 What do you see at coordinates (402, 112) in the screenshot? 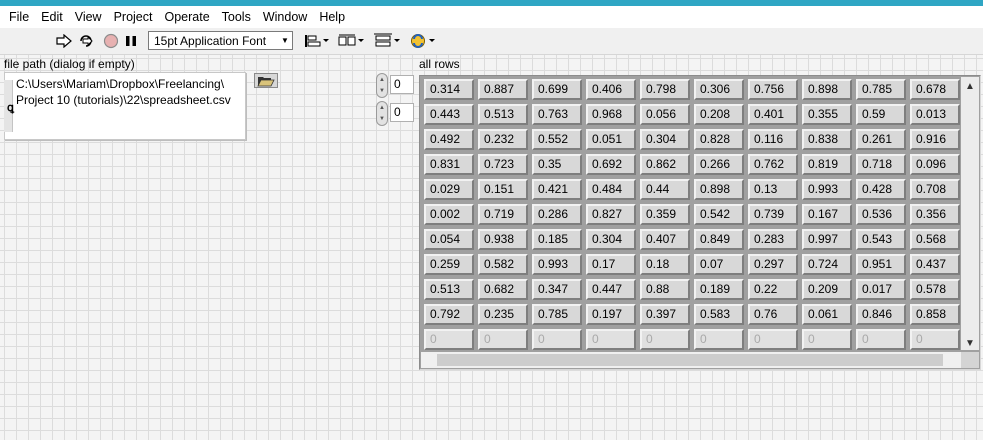
I see `column-index-value: 0` at bounding box center [402, 112].